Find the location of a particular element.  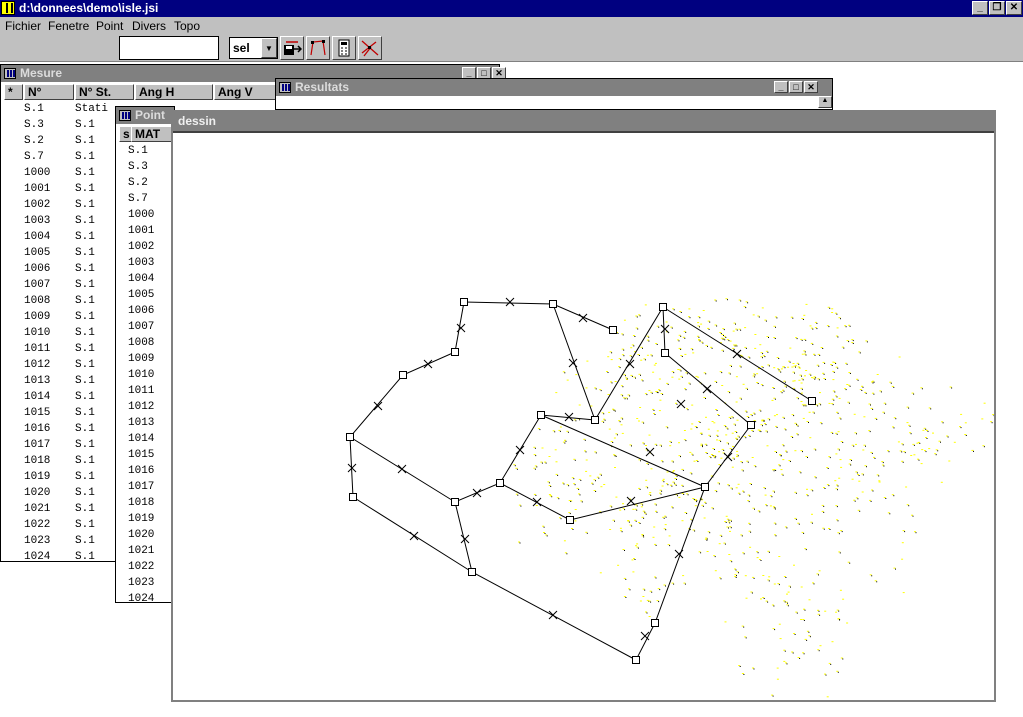

mesure-row-number: 1021 is located at coordinates (37, 509).